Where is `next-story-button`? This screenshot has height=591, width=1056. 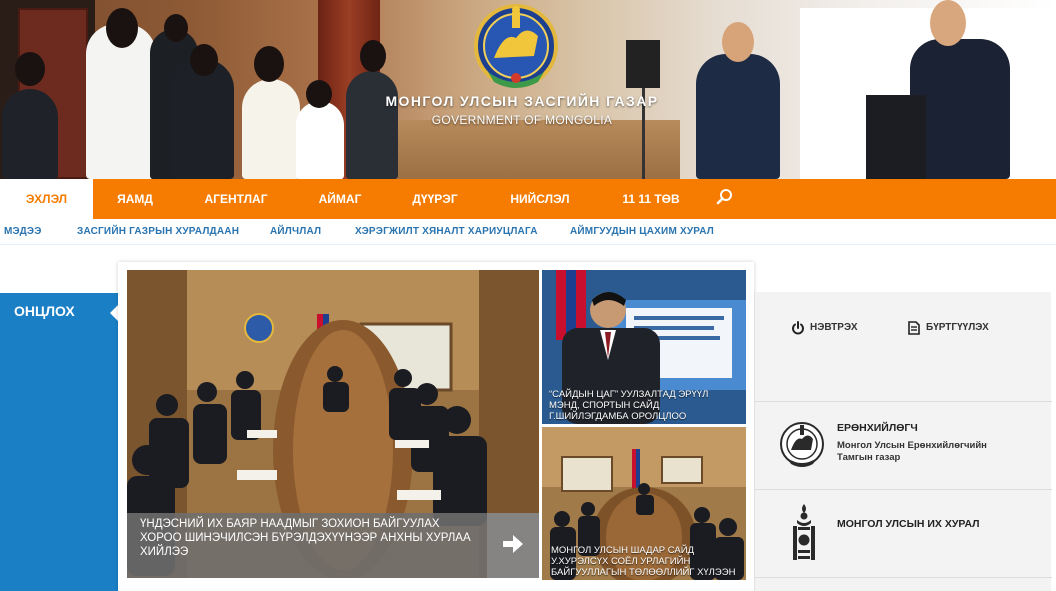
next-story-button is located at coordinates (513, 545).